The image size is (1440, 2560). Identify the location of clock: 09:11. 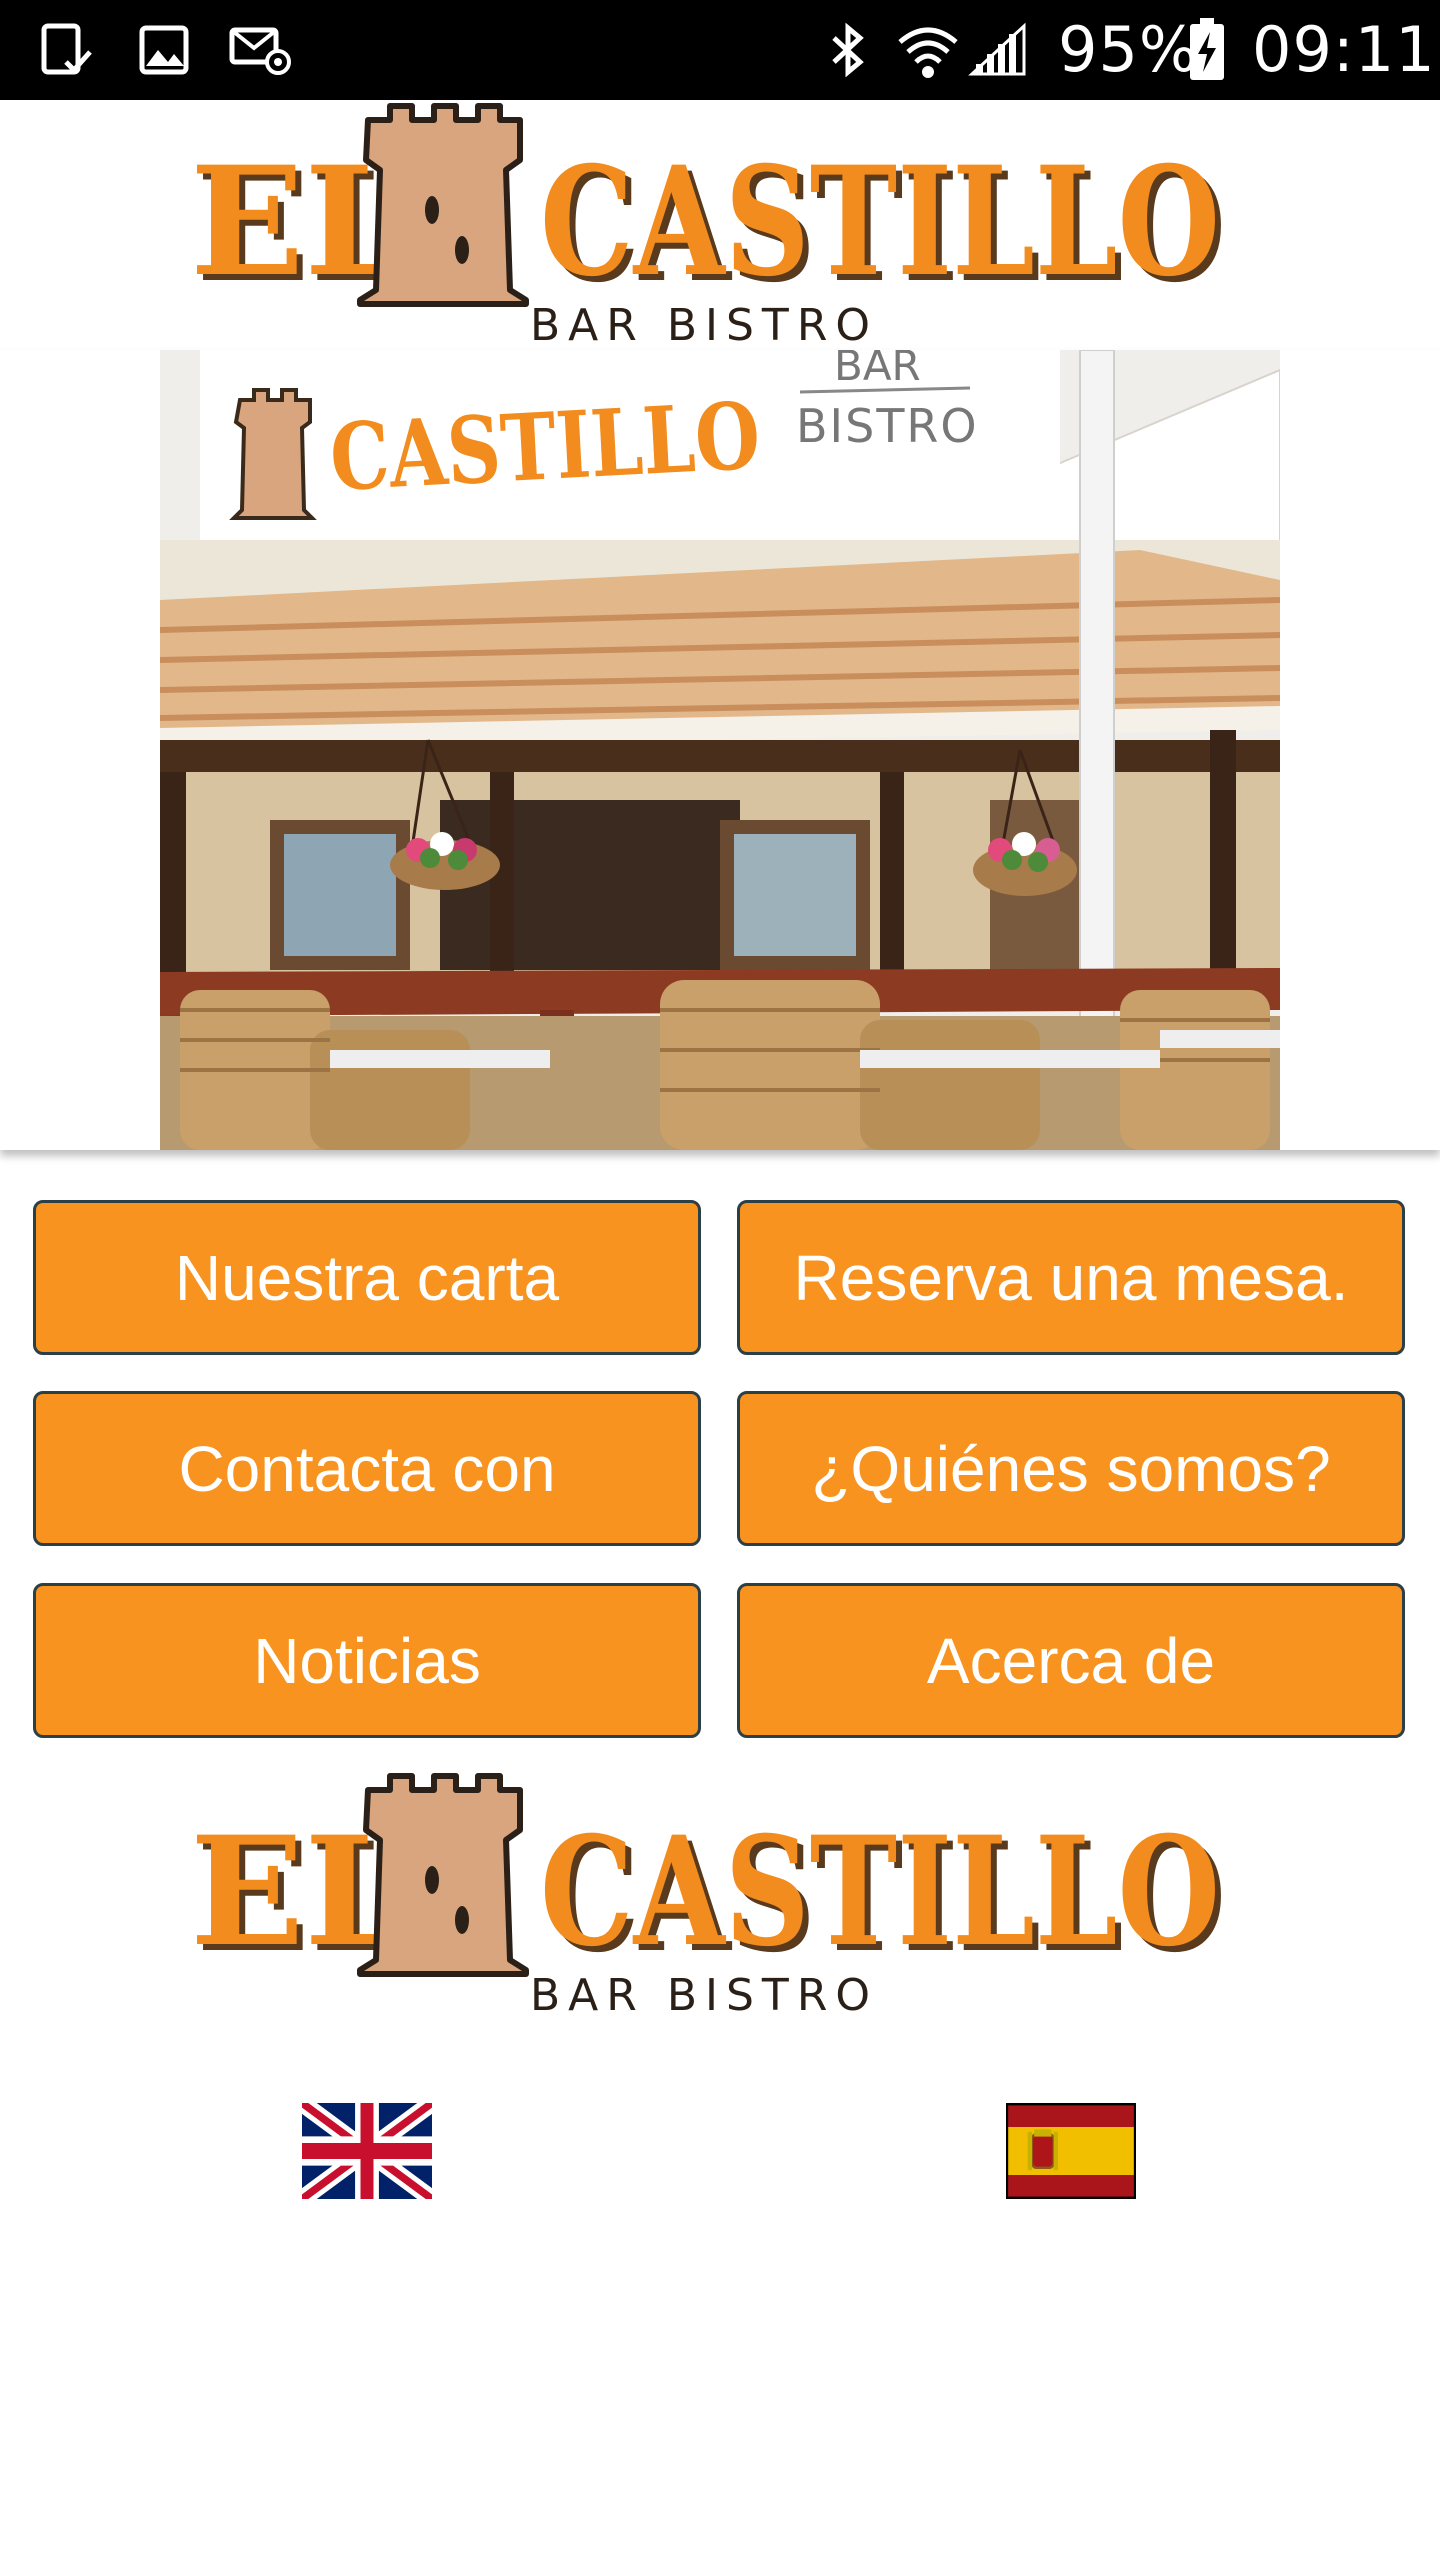
(1344, 49).